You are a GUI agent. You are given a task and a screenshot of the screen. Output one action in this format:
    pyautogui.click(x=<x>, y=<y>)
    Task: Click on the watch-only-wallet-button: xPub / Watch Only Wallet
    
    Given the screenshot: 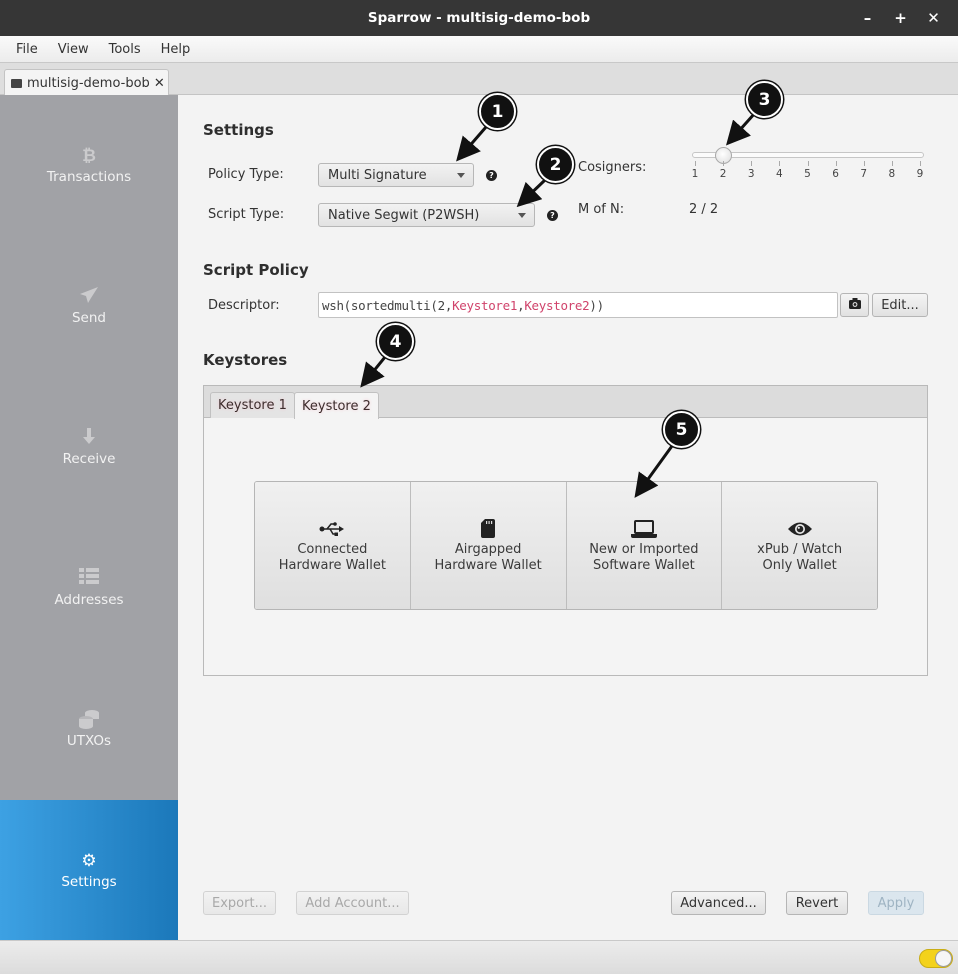 What is the action you would take?
    pyautogui.click(x=799, y=545)
    